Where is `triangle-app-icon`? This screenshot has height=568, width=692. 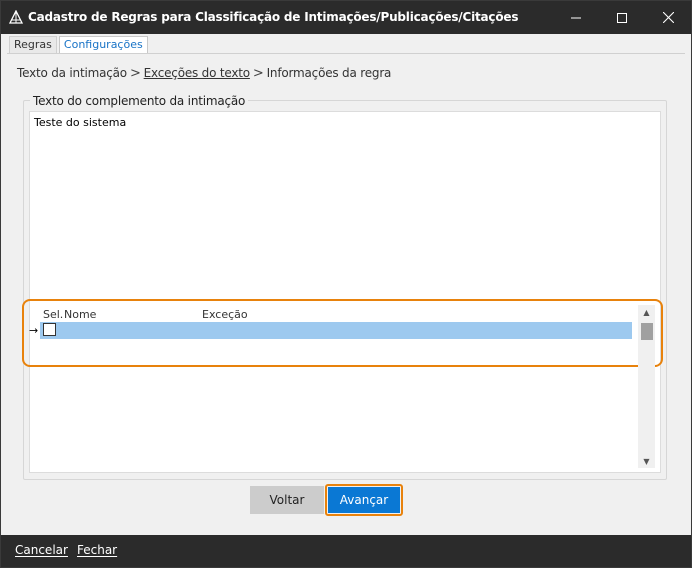 triangle-app-icon is located at coordinates (16, 17).